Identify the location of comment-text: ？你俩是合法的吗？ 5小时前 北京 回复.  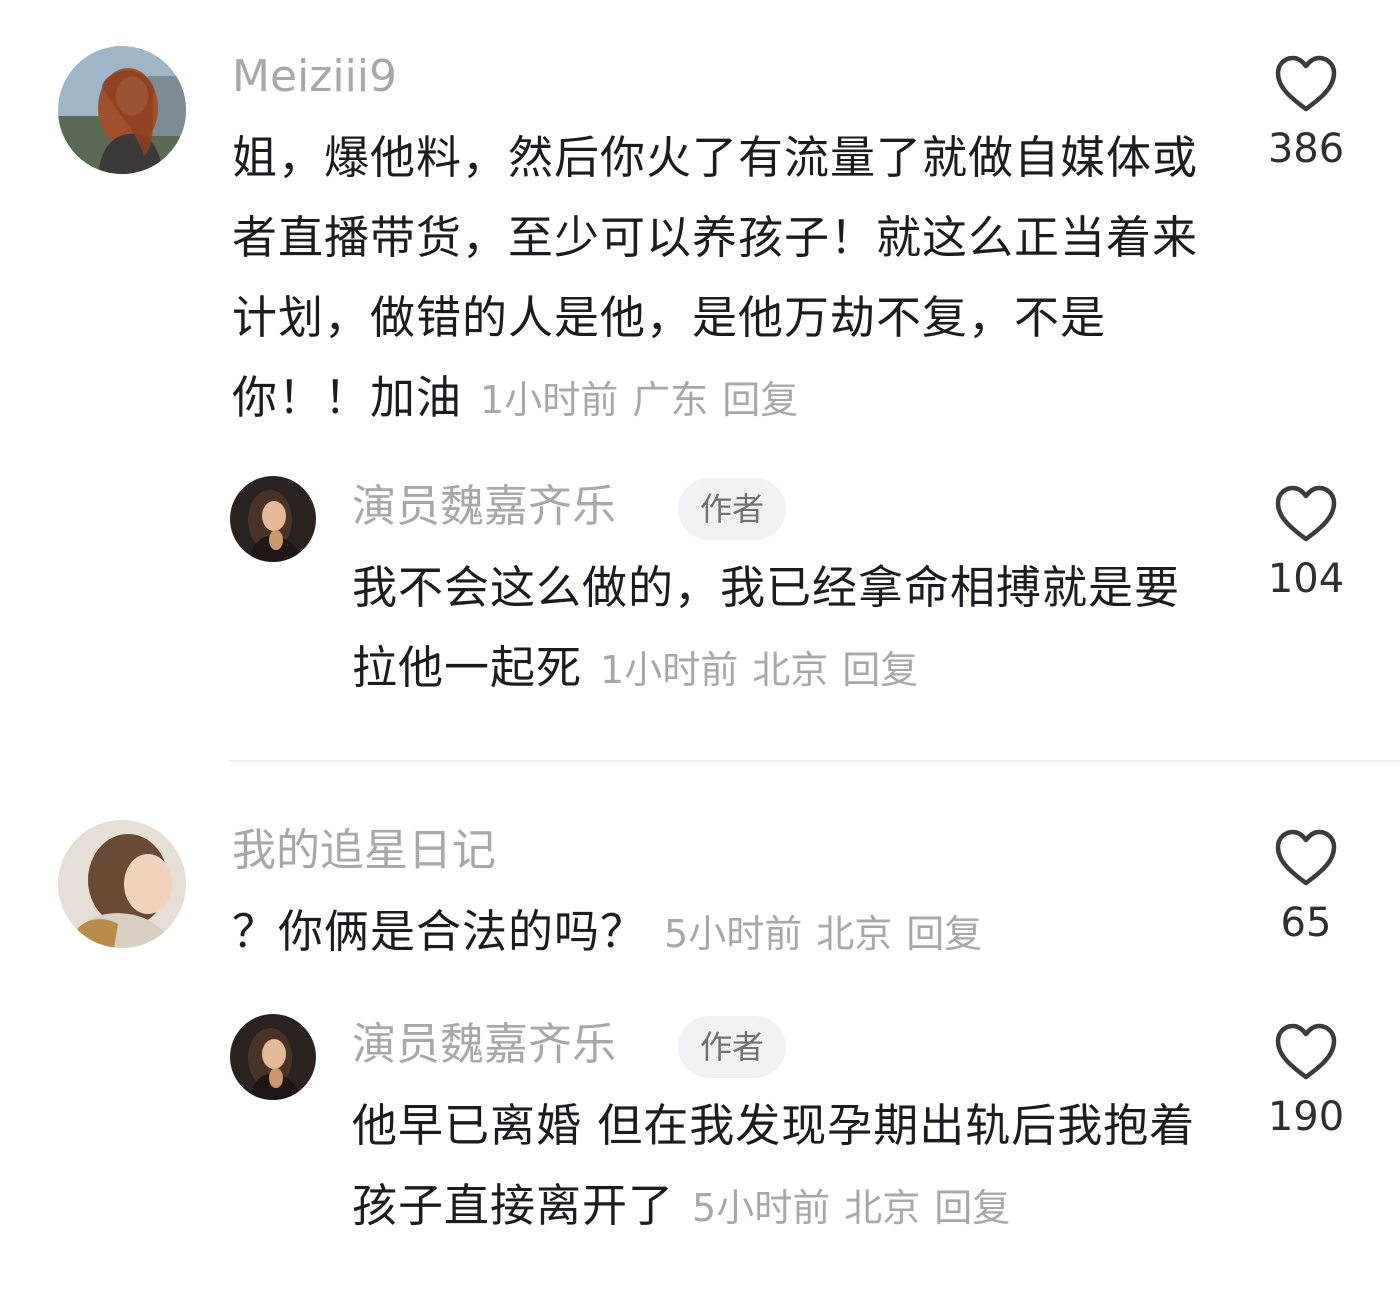
(732, 933).